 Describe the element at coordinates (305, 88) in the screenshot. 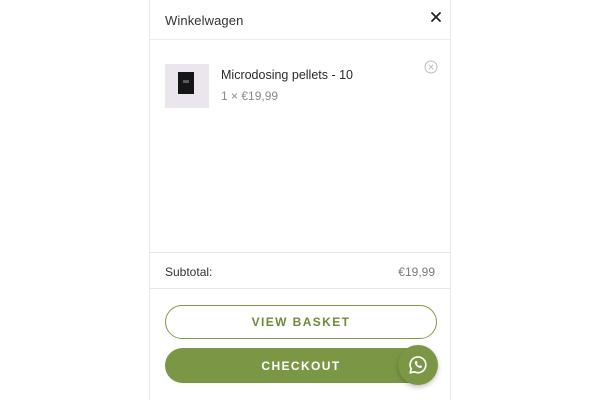

I see `cart-item: Microdosing pellets - 10 1 × €19,99` at that location.